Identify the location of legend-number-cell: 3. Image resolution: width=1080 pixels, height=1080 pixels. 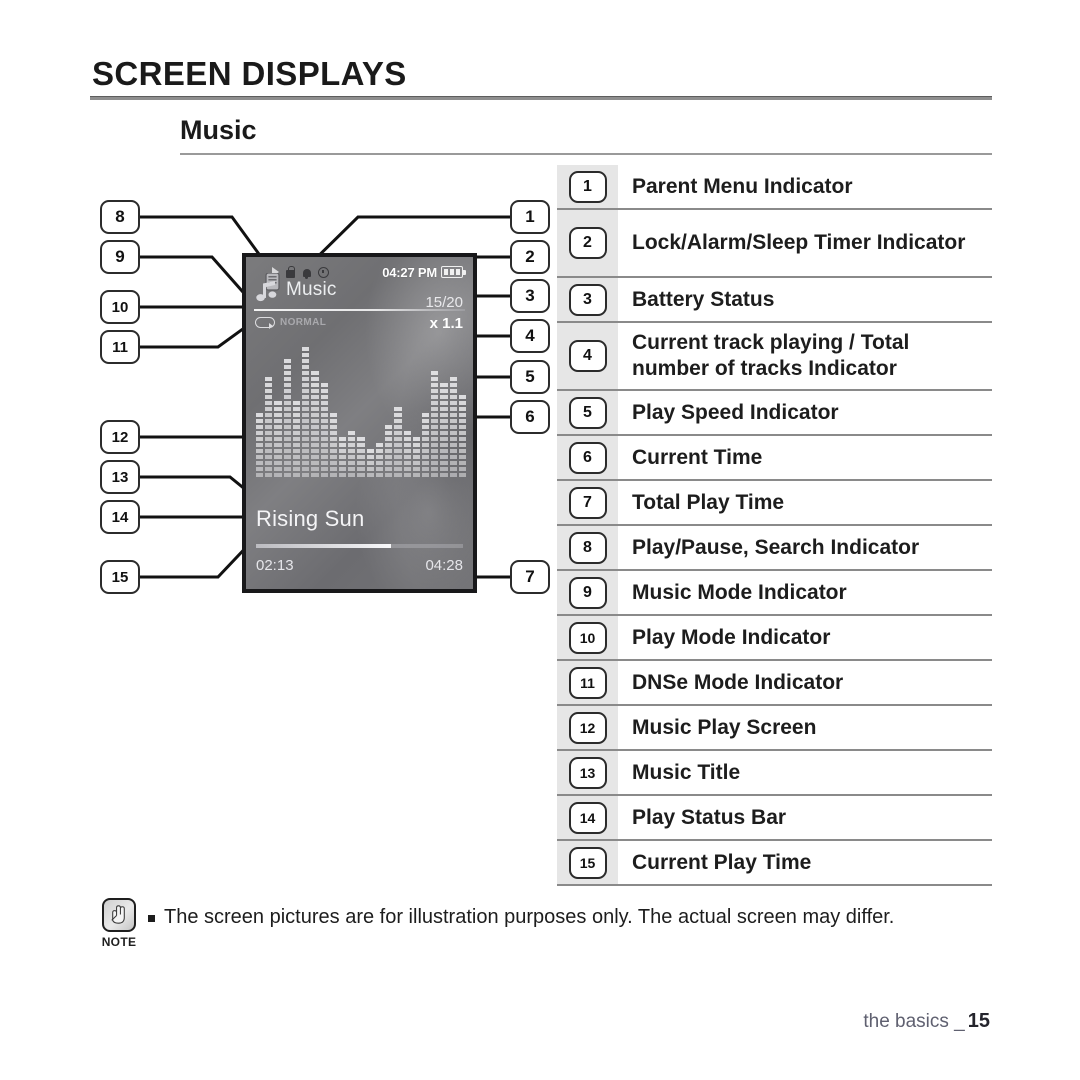
(587, 299).